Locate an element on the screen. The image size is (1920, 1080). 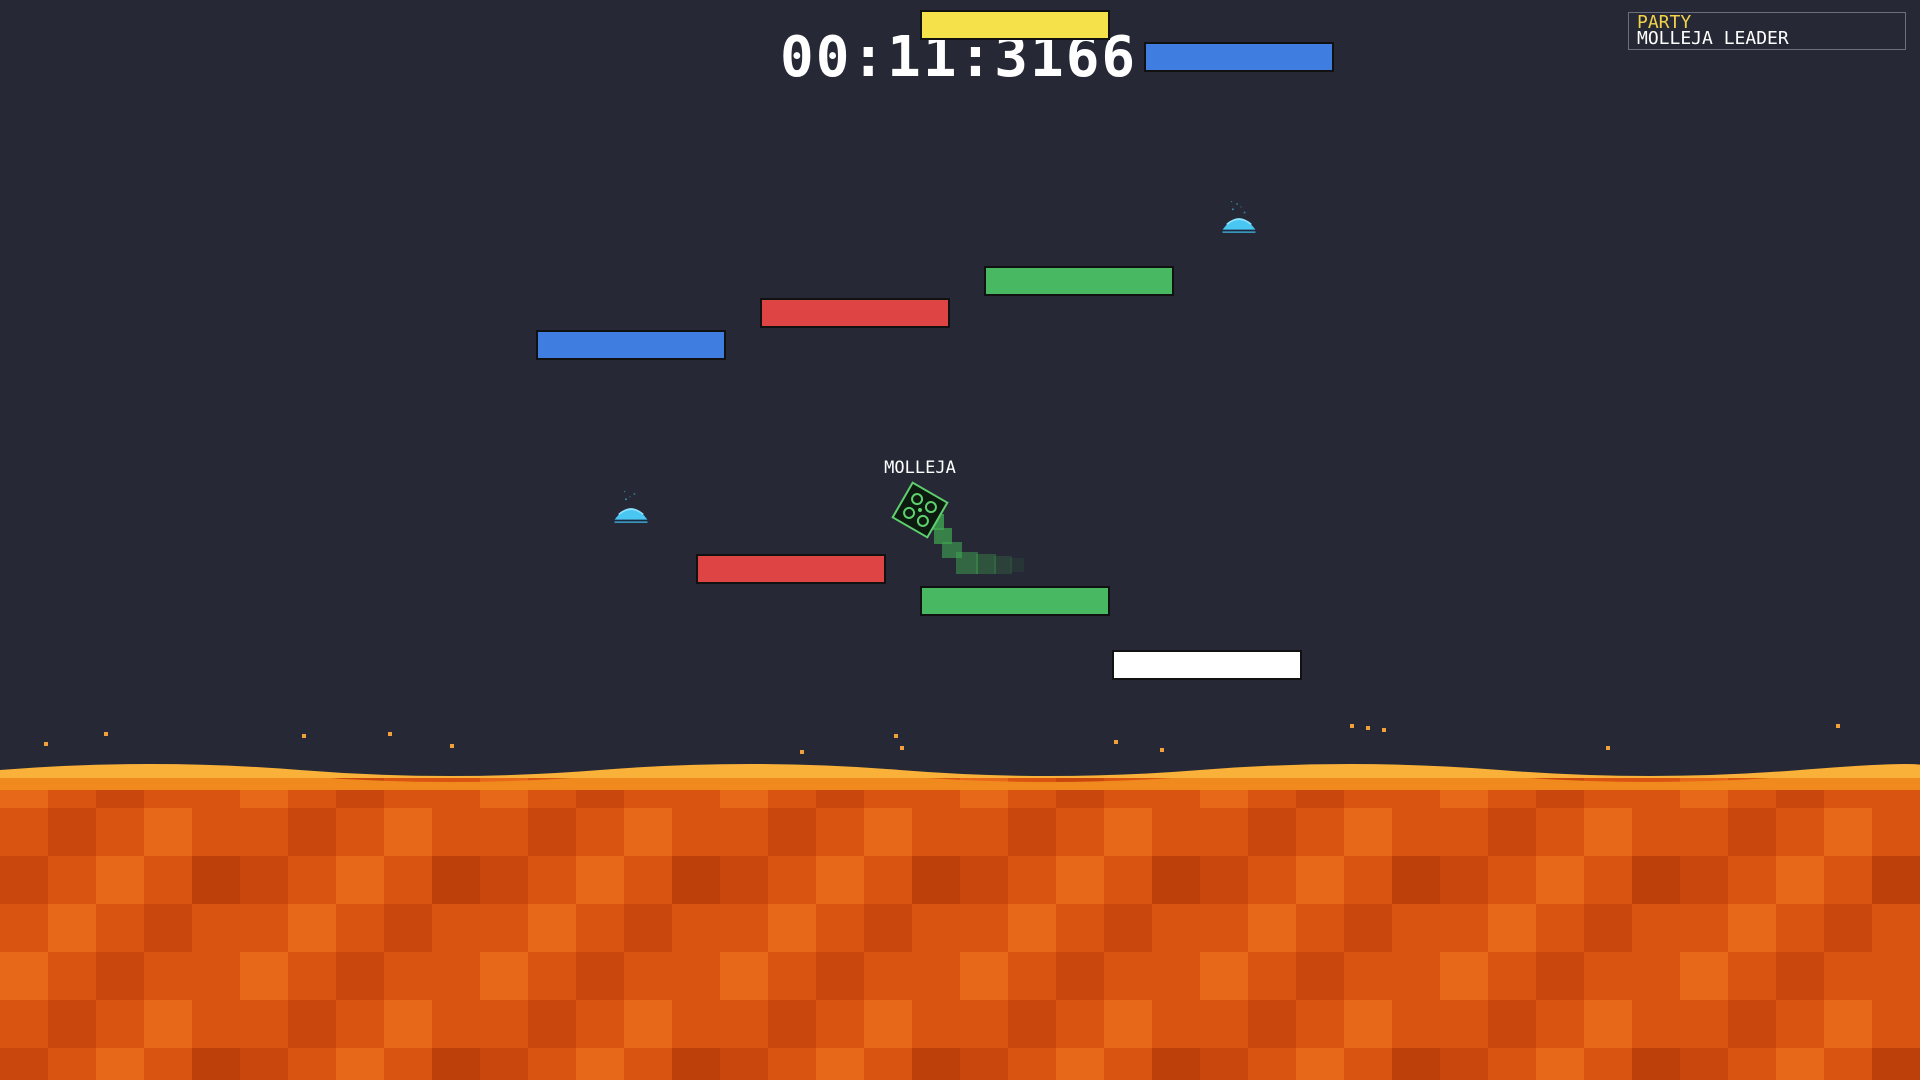
party-panel: PARTY MOLLEJA LEADER is located at coordinates (1767, 31).